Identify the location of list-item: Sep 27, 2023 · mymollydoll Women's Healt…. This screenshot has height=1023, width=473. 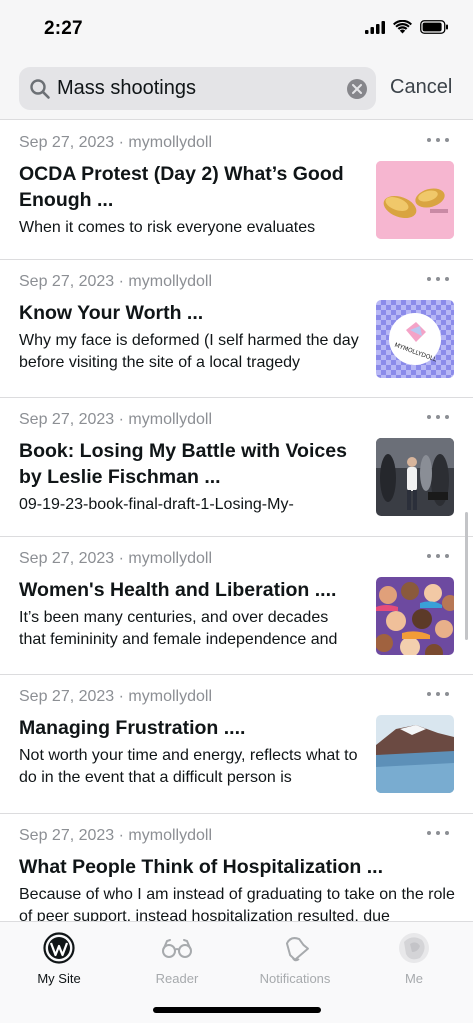
(236, 606).